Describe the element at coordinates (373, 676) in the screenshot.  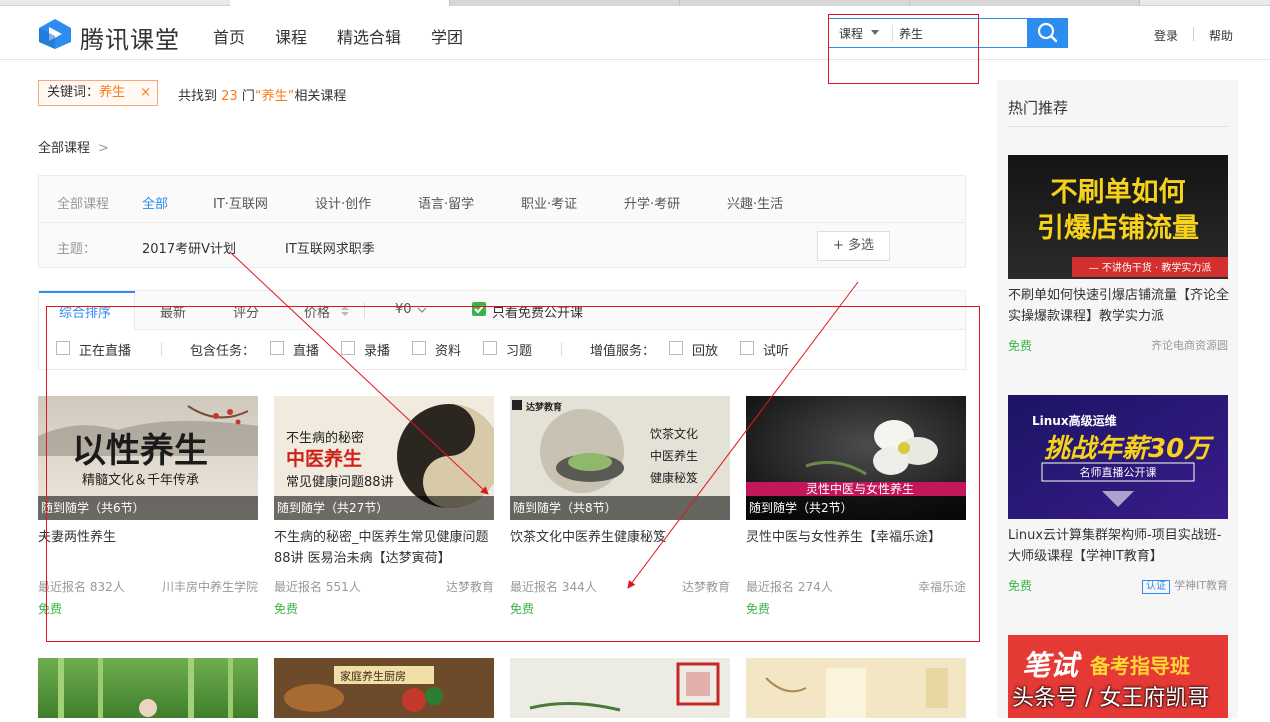
I see `cover-title: 家庭养生厨房` at that location.